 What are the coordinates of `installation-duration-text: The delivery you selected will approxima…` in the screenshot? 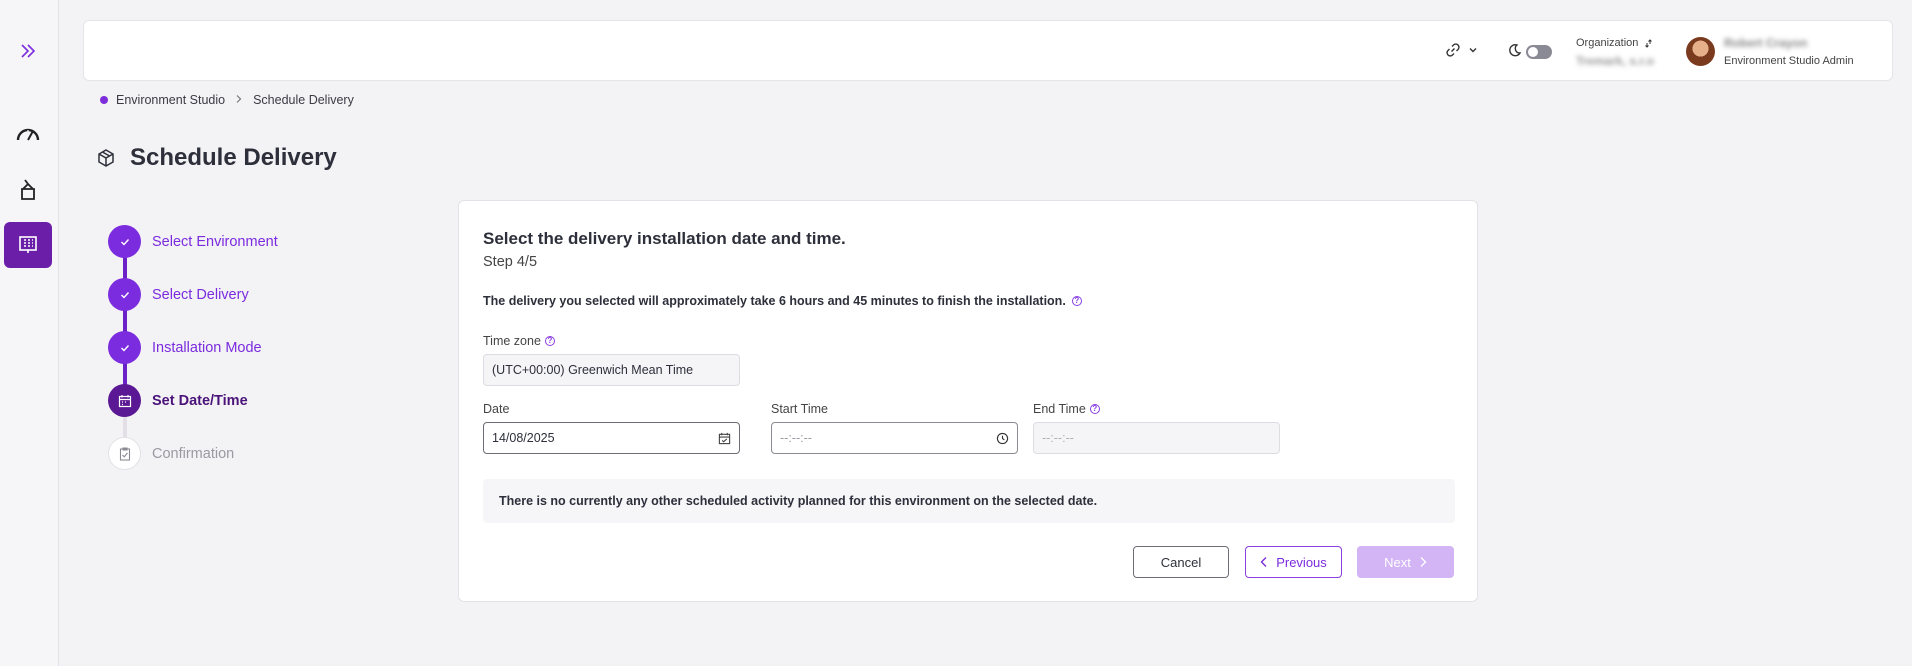 It's located at (774, 301).